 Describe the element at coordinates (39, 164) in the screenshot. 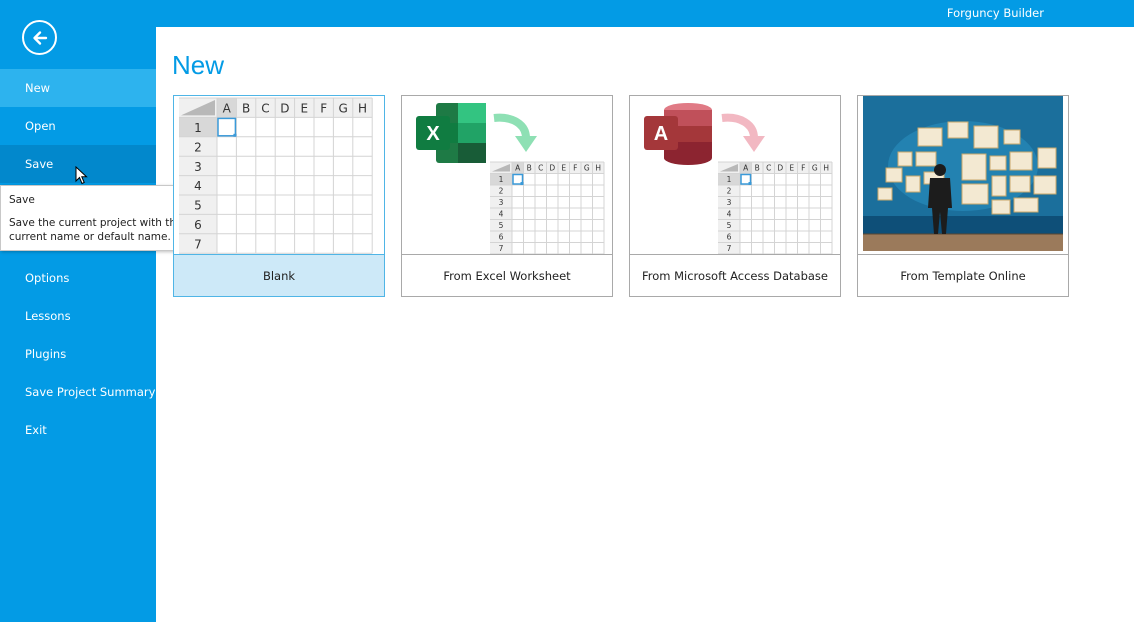

I see `menu-item-label: Save` at that location.